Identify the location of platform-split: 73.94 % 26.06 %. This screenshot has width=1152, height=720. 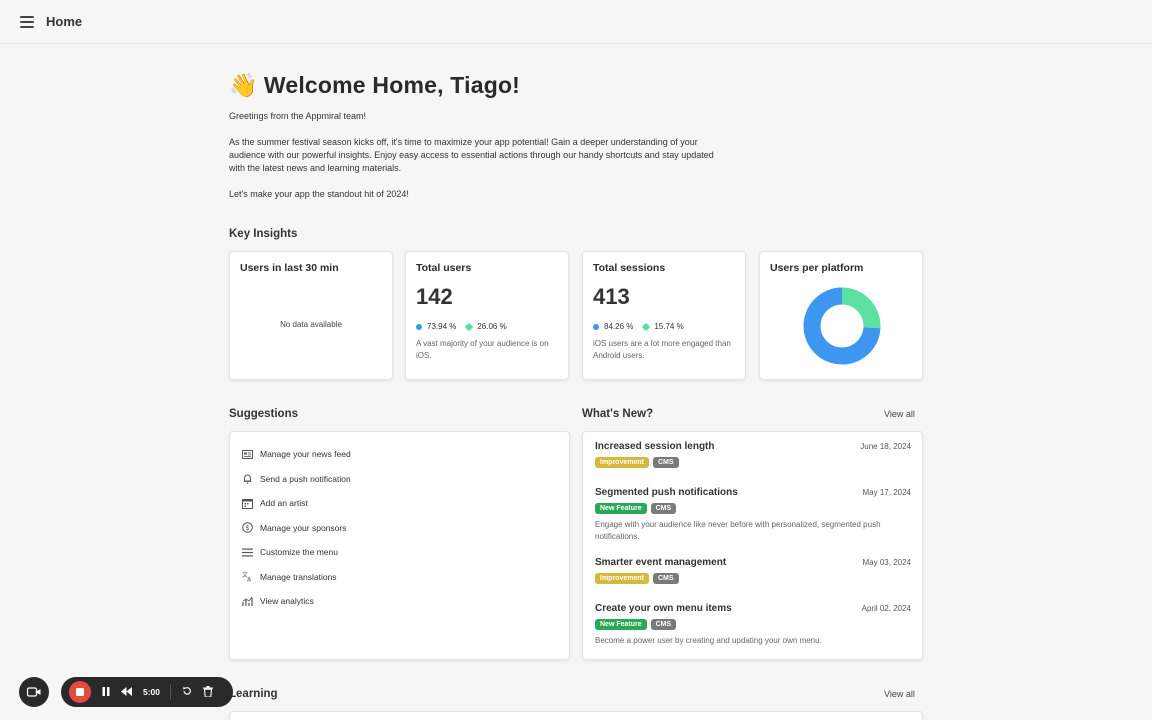
(466, 326).